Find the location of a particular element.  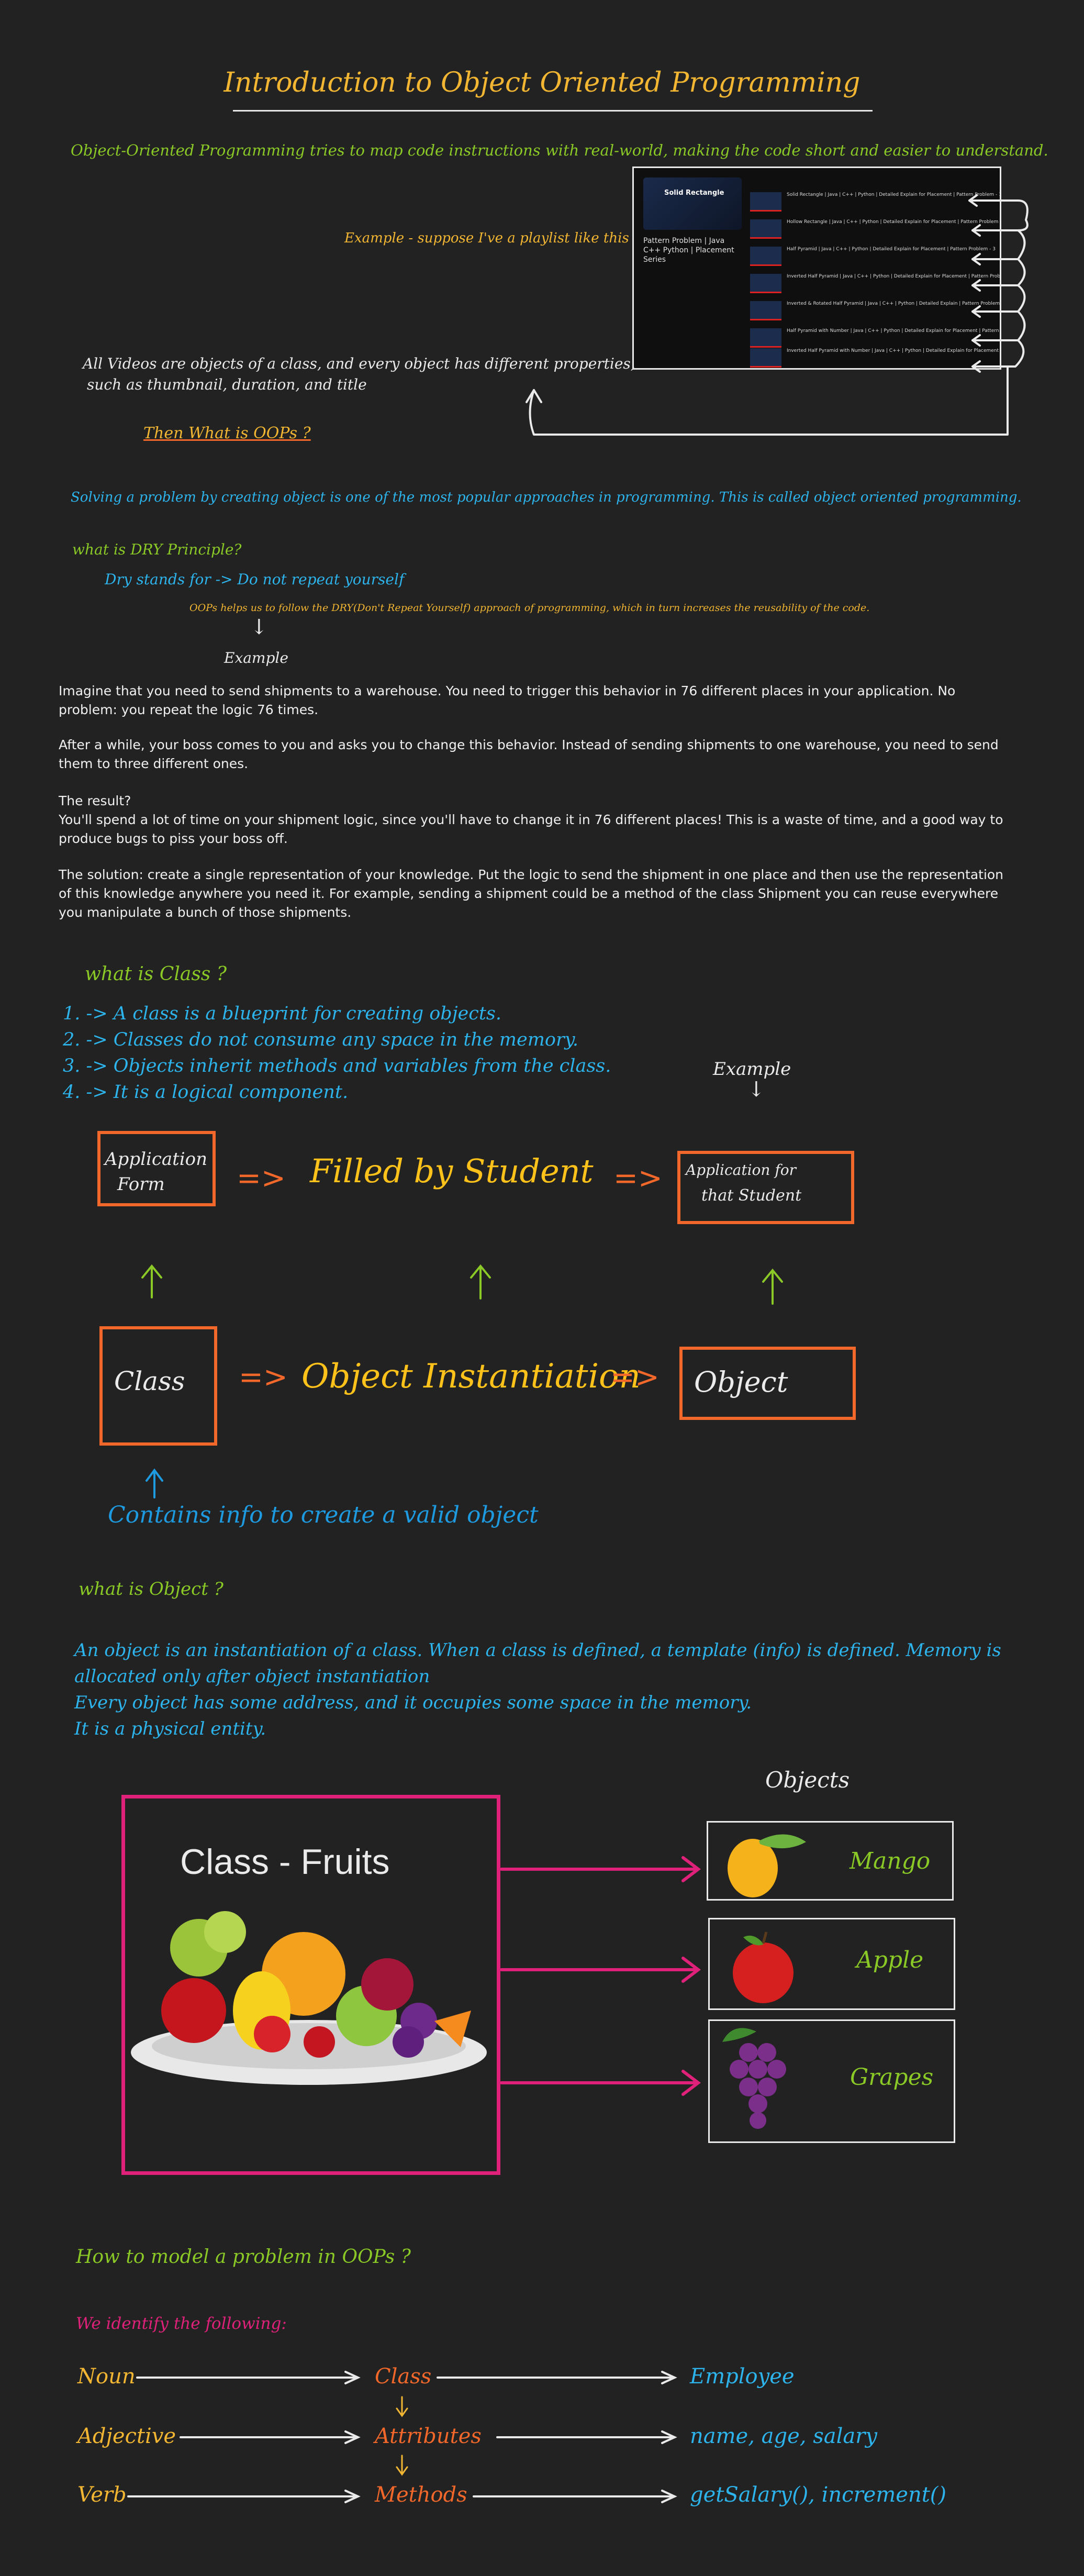

arrow-to-apple-icon is located at coordinates (600, 1970).